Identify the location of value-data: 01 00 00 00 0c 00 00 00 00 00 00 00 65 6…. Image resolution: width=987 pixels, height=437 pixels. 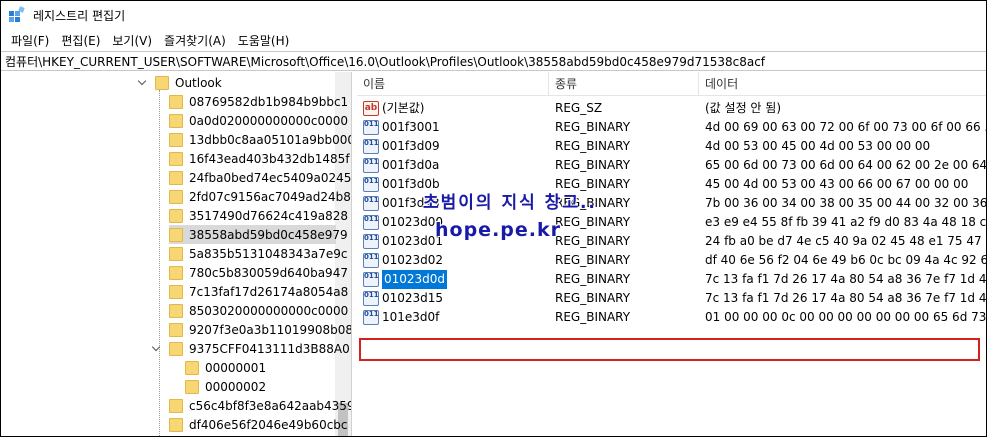
(846, 317).